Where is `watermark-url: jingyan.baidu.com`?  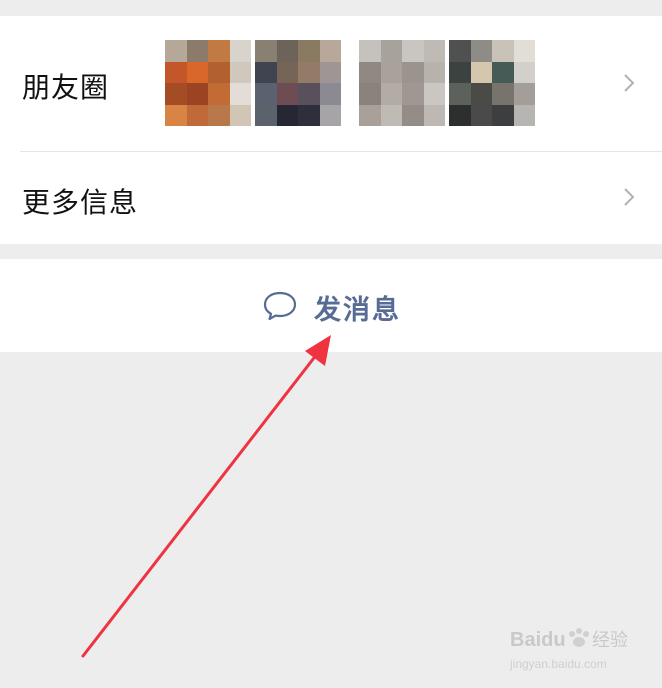 watermark-url: jingyan.baidu.com is located at coordinates (558, 664).